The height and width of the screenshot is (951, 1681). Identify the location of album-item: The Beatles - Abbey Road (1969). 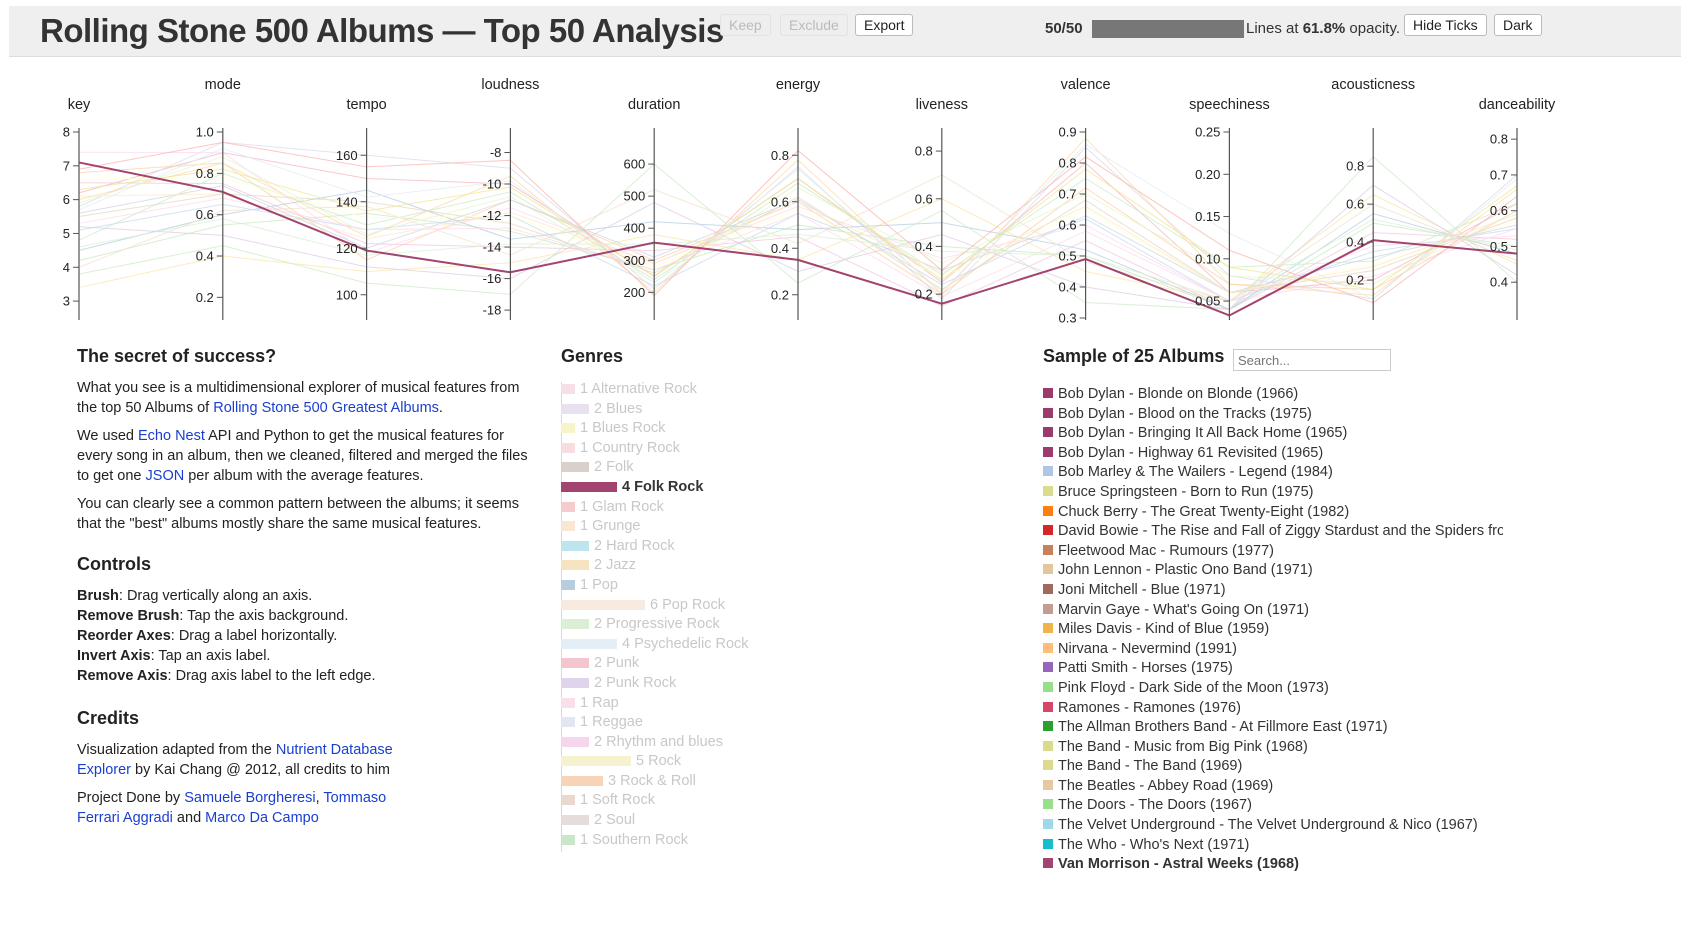
(1273, 786).